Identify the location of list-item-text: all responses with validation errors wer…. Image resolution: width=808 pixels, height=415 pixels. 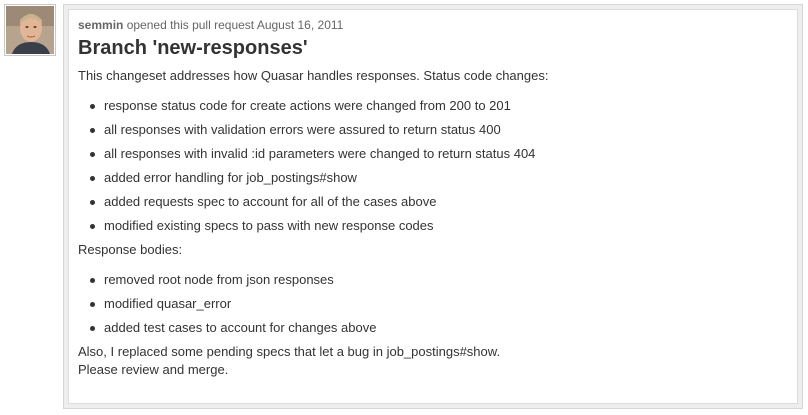
(302, 129).